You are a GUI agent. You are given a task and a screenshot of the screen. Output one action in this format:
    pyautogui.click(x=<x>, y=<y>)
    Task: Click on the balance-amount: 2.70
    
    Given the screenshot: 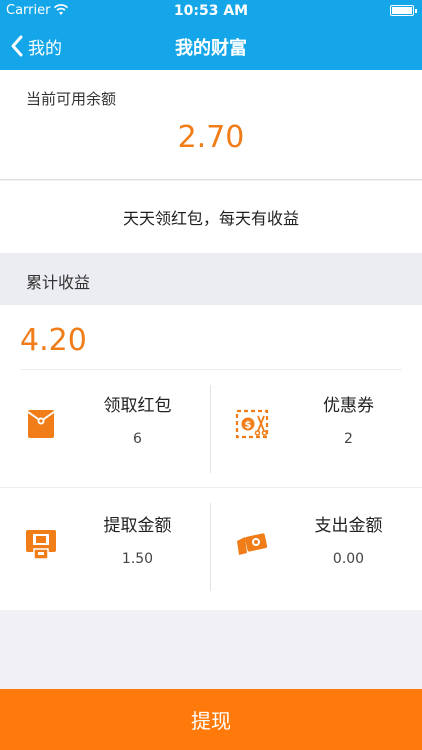 What is the action you would take?
    pyautogui.click(x=211, y=137)
    